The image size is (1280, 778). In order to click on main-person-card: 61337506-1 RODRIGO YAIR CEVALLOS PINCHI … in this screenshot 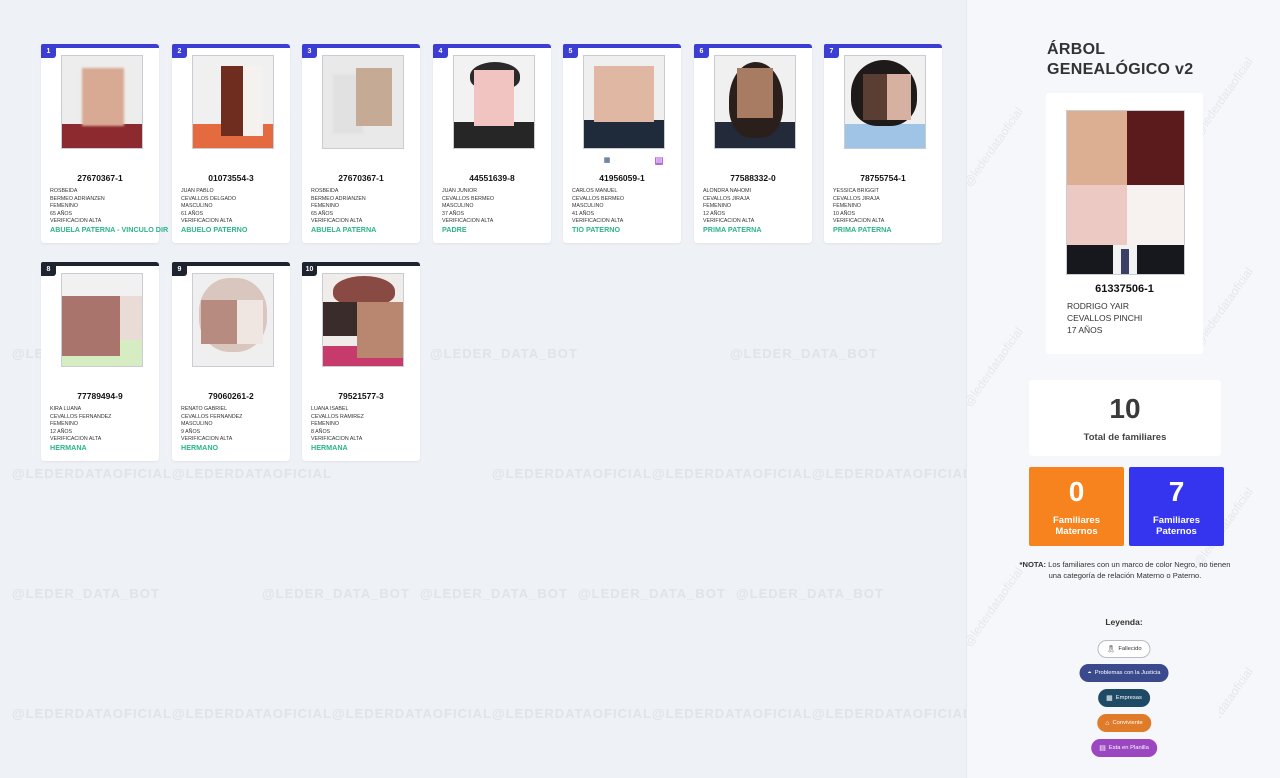, I will do `click(1124, 223)`.